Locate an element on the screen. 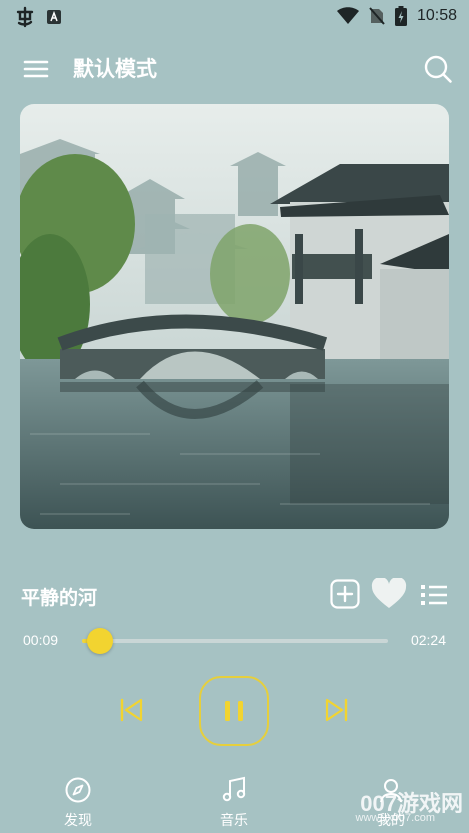 The image size is (469, 833). list-icon is located at coordinates (434, 595).